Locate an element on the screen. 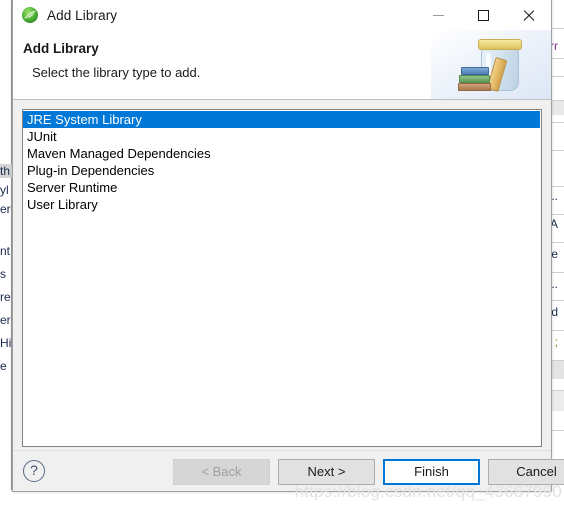 Image resolution: width=564 pixels, height=509 pixels. header-banner-art is located at coordinates (491, 64).